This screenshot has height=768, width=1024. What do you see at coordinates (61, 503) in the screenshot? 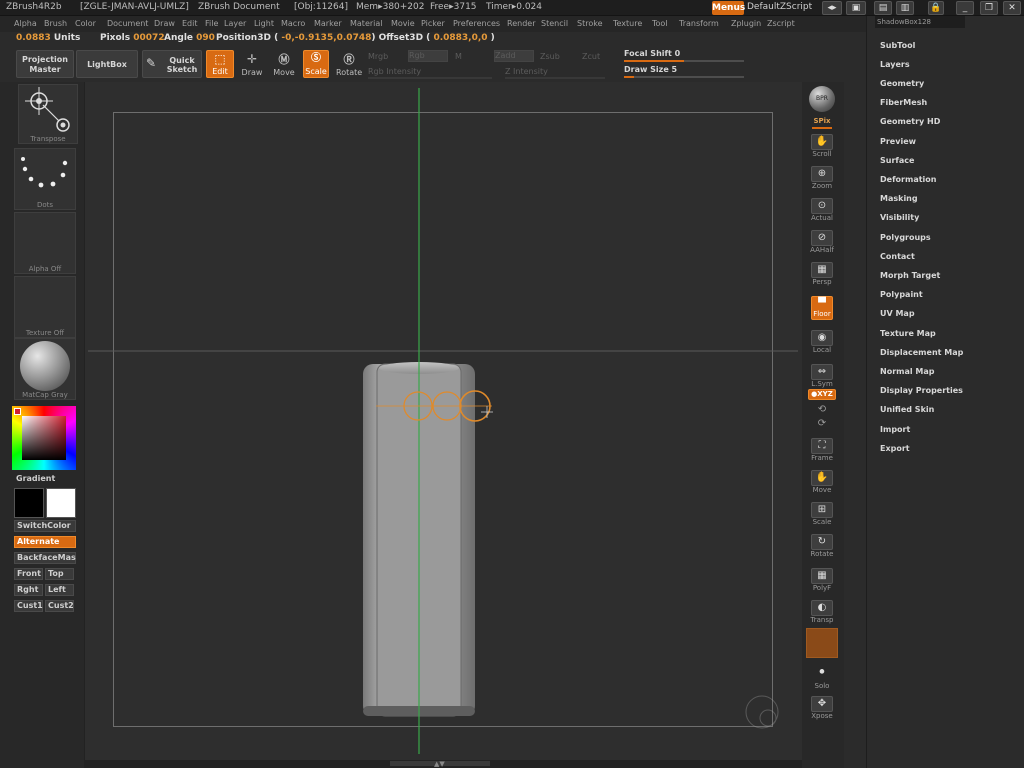
I see `secondary-color-swatch` at bounding box center [61, 503].